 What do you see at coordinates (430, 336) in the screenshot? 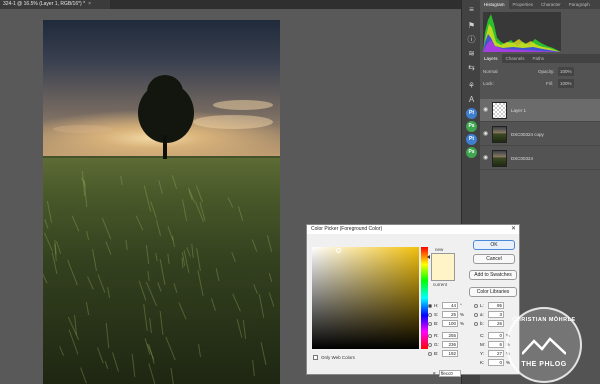
I see `red-radio` at bounding box center [430, 336].